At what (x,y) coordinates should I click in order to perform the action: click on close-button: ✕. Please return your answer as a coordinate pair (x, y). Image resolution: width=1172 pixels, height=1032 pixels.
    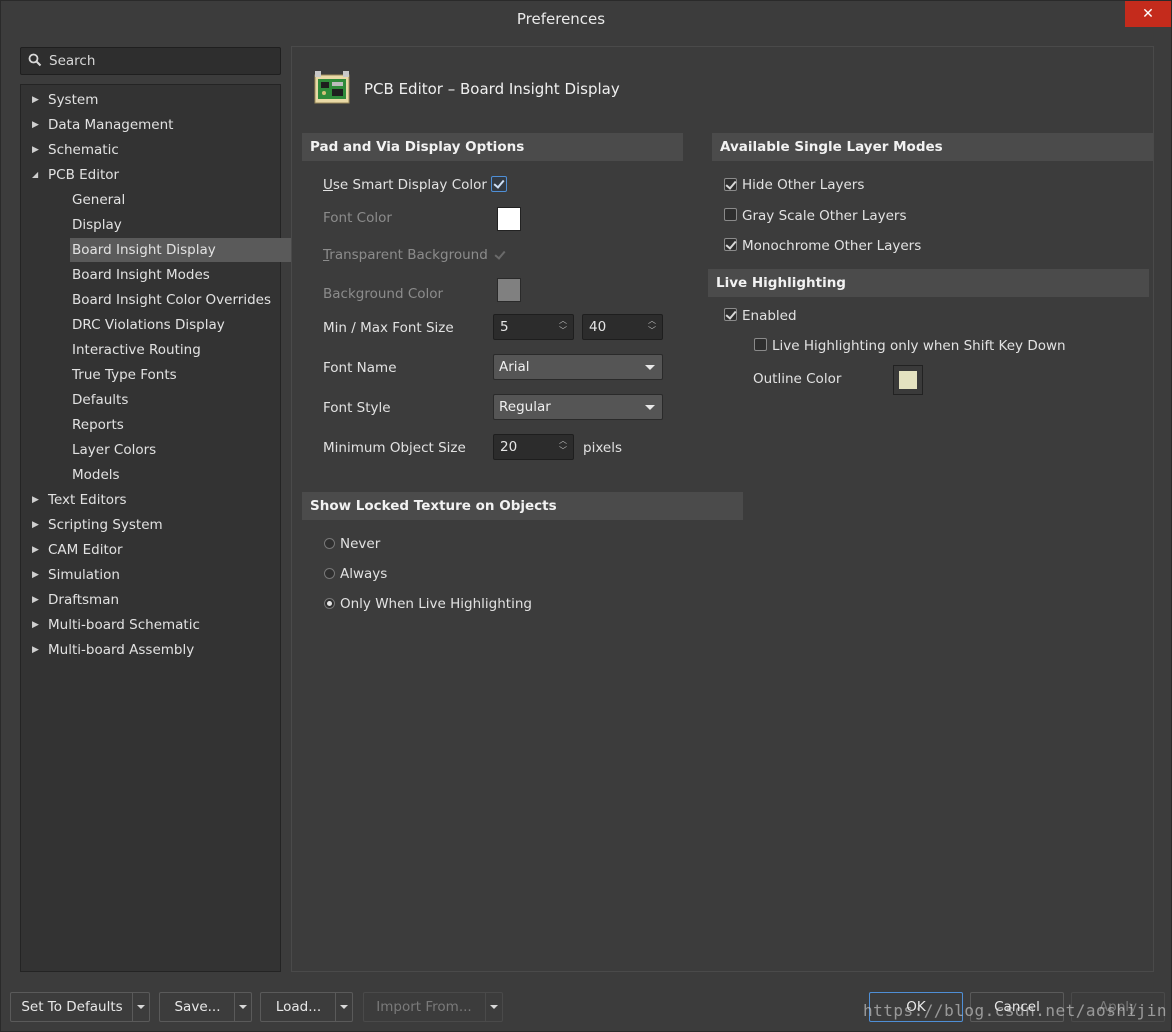
    Looking at the image, I should click on (1148, 14).